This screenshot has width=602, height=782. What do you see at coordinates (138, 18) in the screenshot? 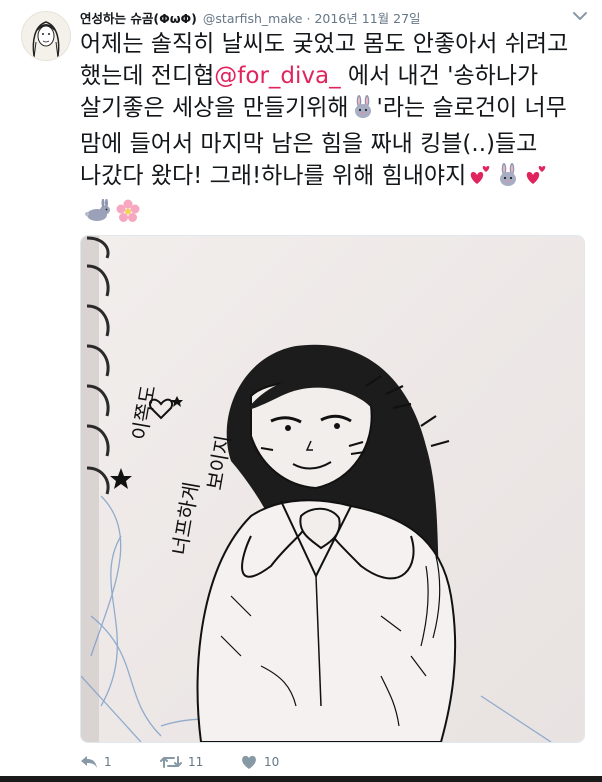
I see `display-name: 연성하는 슈곰(ΦωΦ)` at bounding box center [138, 18].